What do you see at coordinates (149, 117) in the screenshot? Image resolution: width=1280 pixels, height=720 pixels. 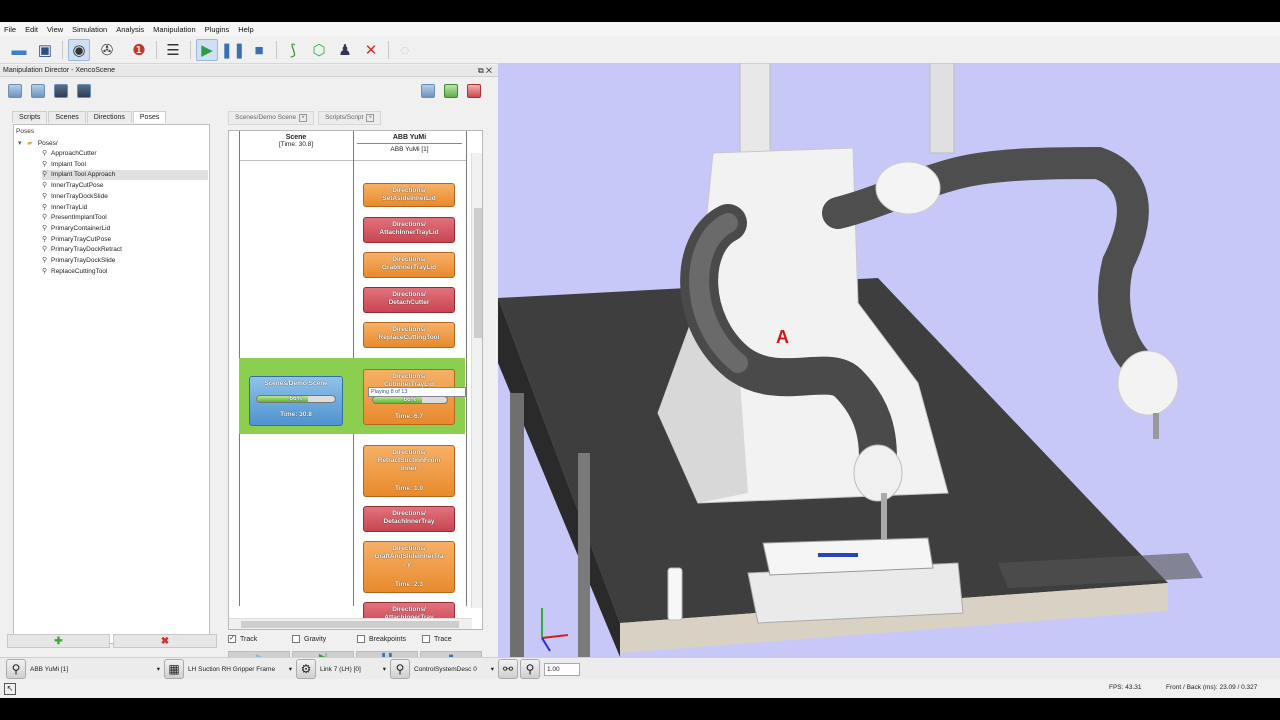 I see `tab-poses: Poses` at bounding box center [149, 117].